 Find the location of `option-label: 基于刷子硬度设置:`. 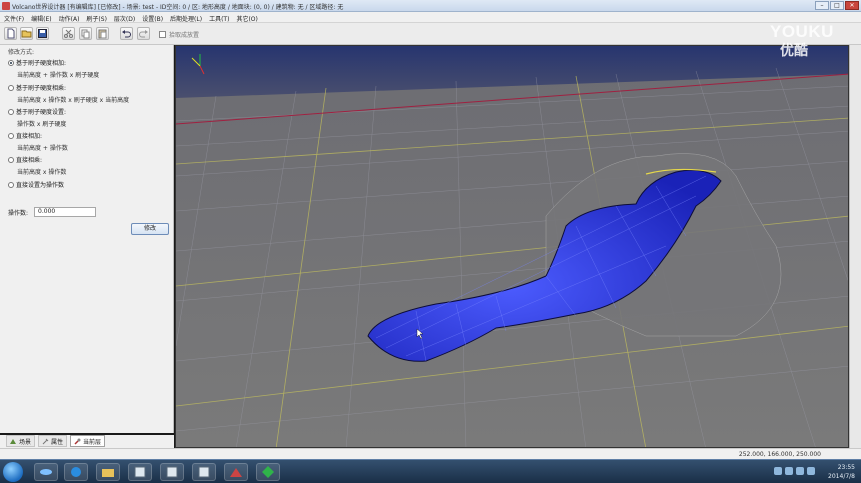

option-label: 基于刷子硬度设置: is located at coordinates (41, 112).